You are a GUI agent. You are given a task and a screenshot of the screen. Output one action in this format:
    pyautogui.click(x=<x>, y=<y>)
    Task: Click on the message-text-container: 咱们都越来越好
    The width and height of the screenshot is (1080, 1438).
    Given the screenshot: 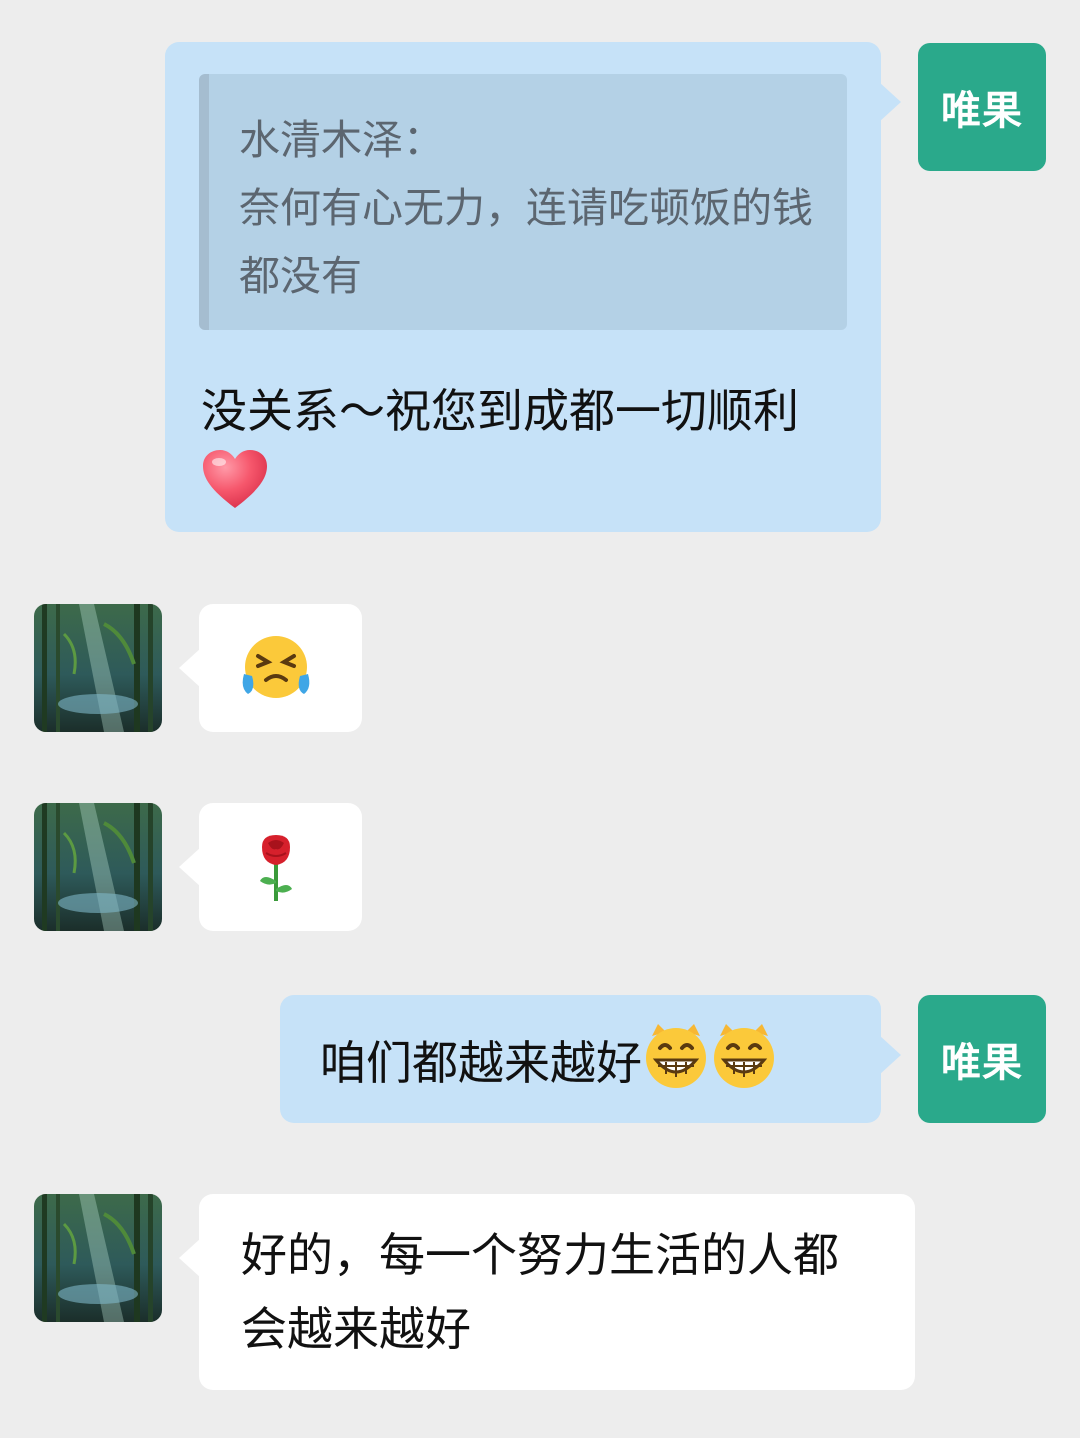 What is the action you would take?
    pyautogui.click(x=549, y=1066)
    